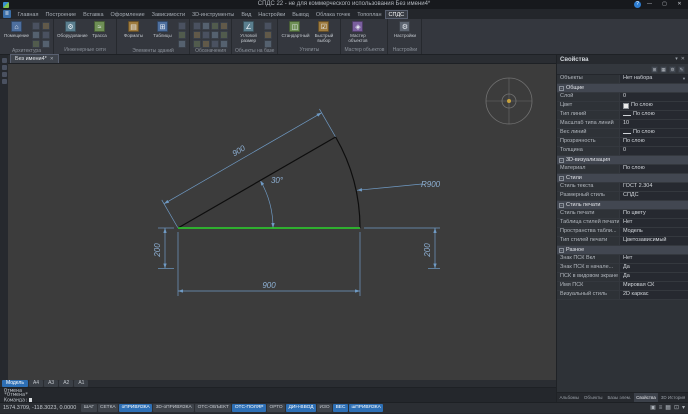 The image size is (688, 414). What do you see at coordinates (622, 250) in the screenshot?
I see `property-section: Разное` at bounding box center [622, 250].